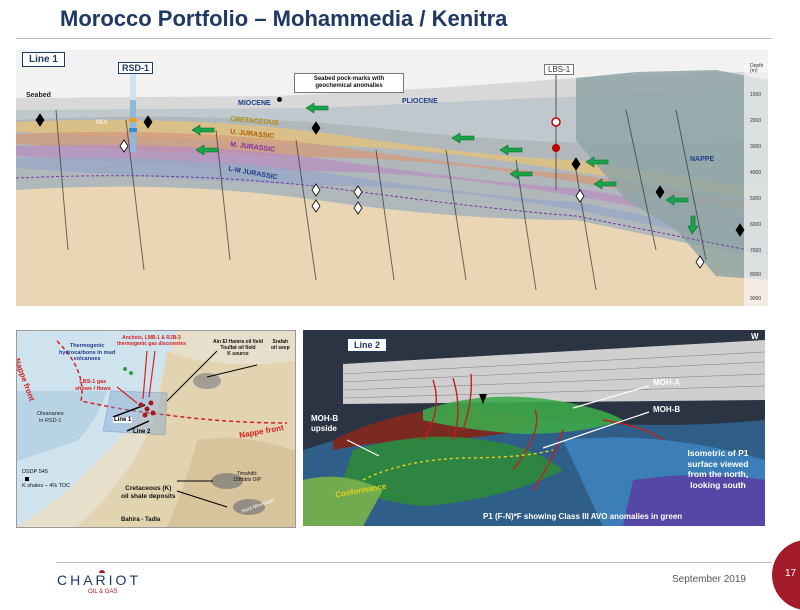 The height and width of the screenshot is (610, 800). What do you see at coordinates (238, 354) in the screenshot?
I see `map-ain-line: K source` at bounding box center [238, 354].